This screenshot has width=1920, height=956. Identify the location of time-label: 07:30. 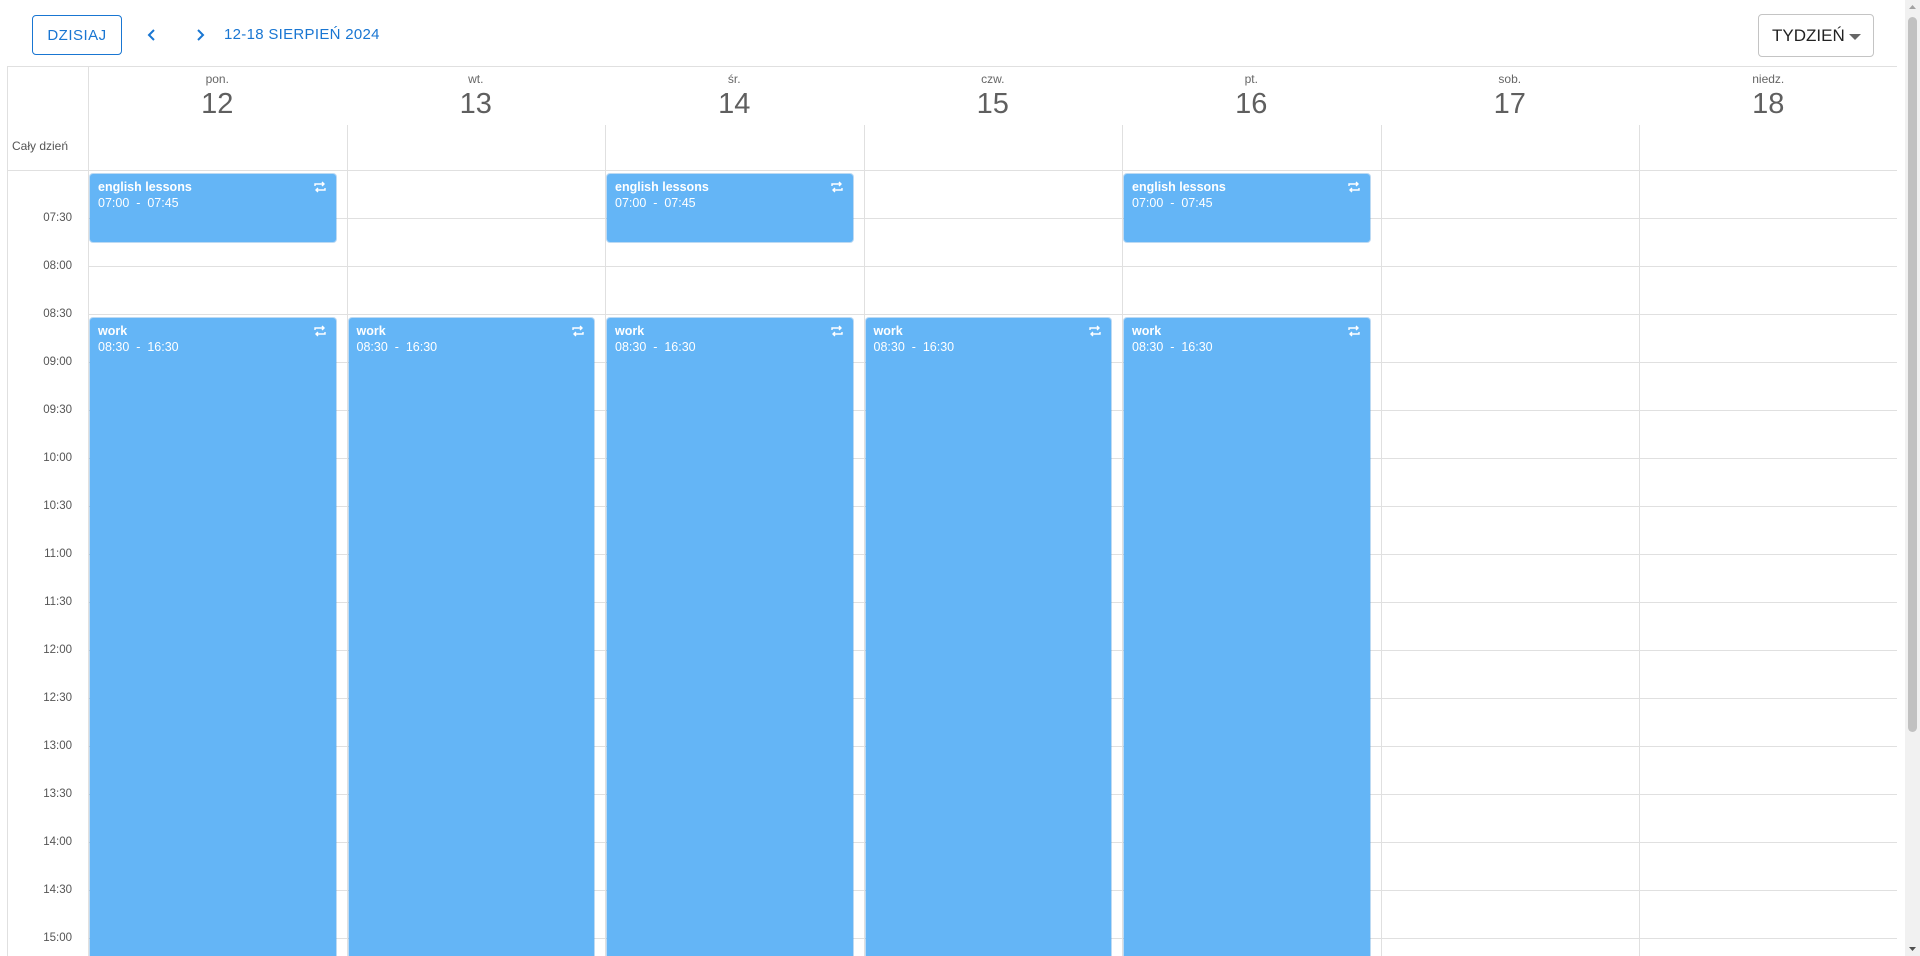
(57, 218).